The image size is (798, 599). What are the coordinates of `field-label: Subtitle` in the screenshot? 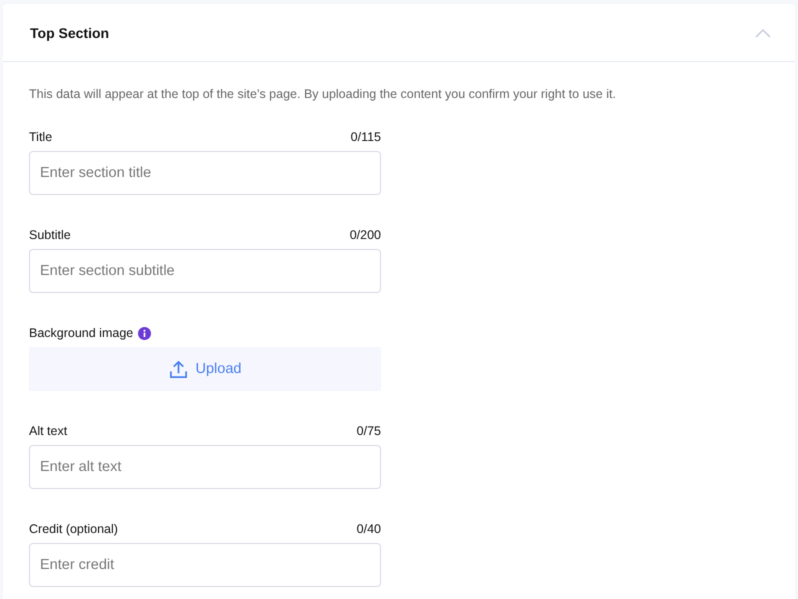 It's located at (50, 235).